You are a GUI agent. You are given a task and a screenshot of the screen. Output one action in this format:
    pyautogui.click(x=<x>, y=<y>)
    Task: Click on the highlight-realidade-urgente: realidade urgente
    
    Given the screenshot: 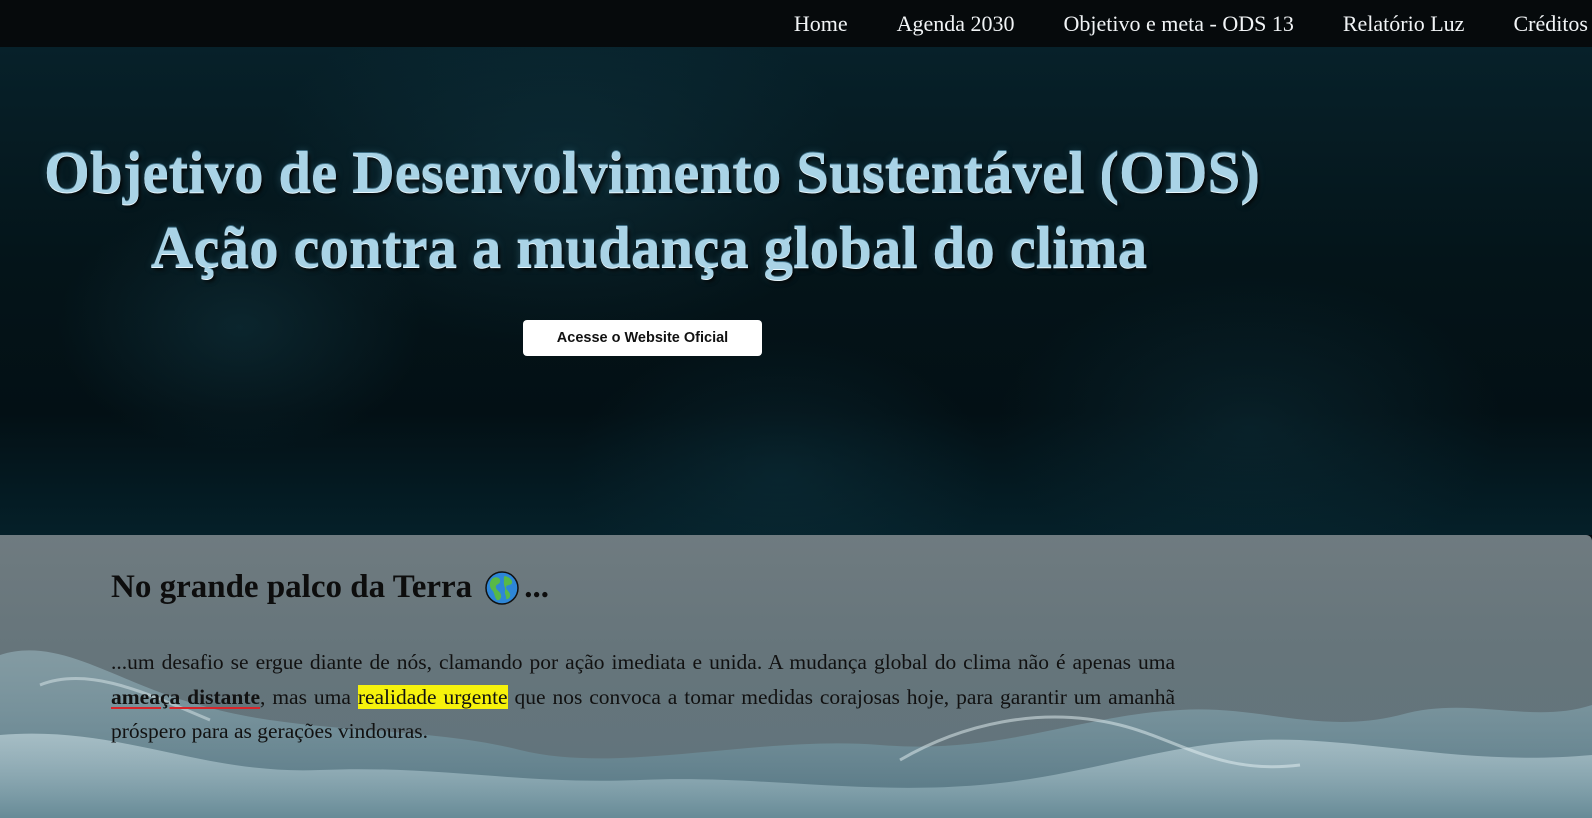 What is the action you would take?
    pyautogui.click(x=432, y=696)
    